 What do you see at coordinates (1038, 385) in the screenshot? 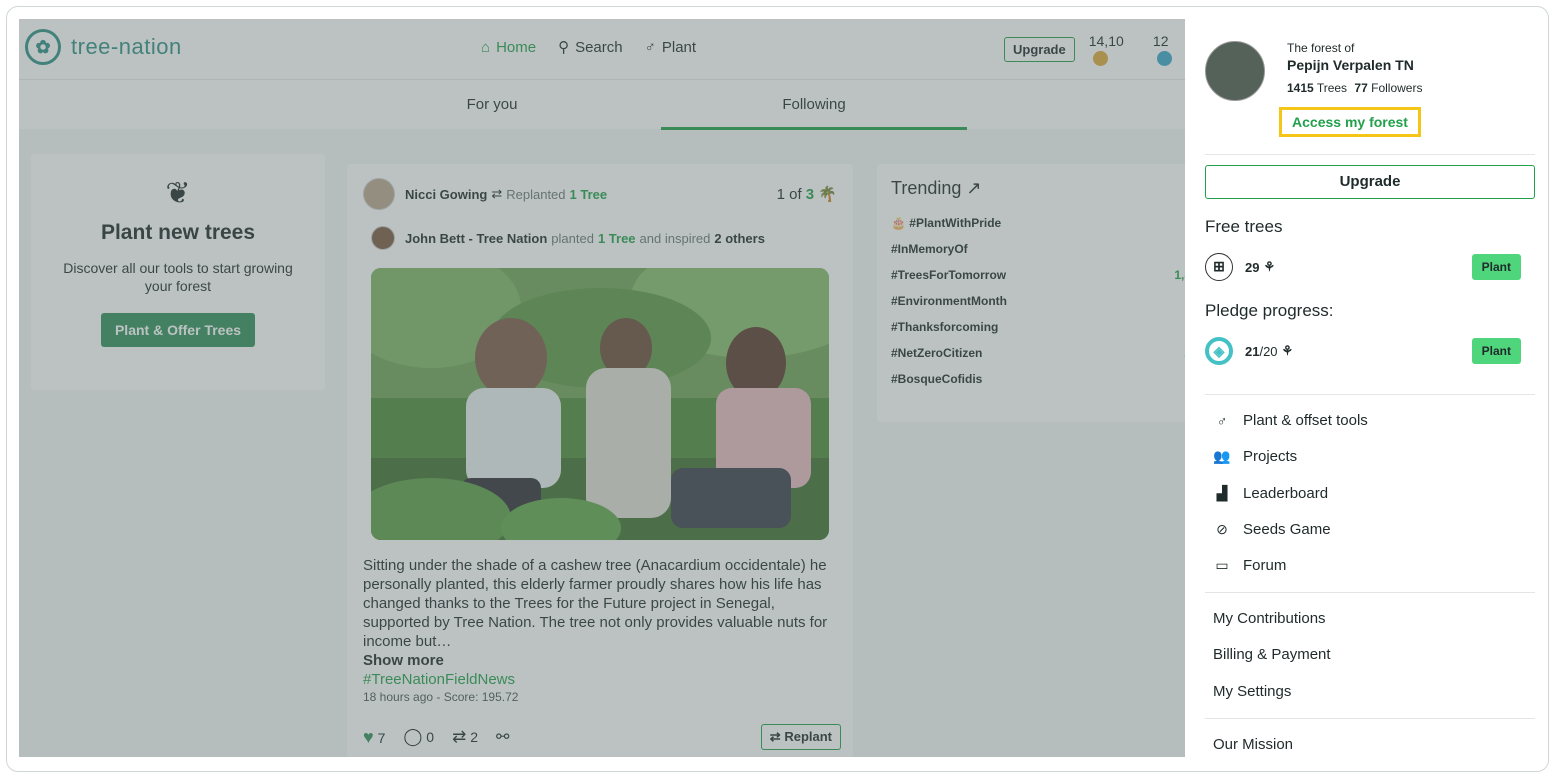
I see `trend-item: #BosqueCofidis` at bounding box center [1038, 385].